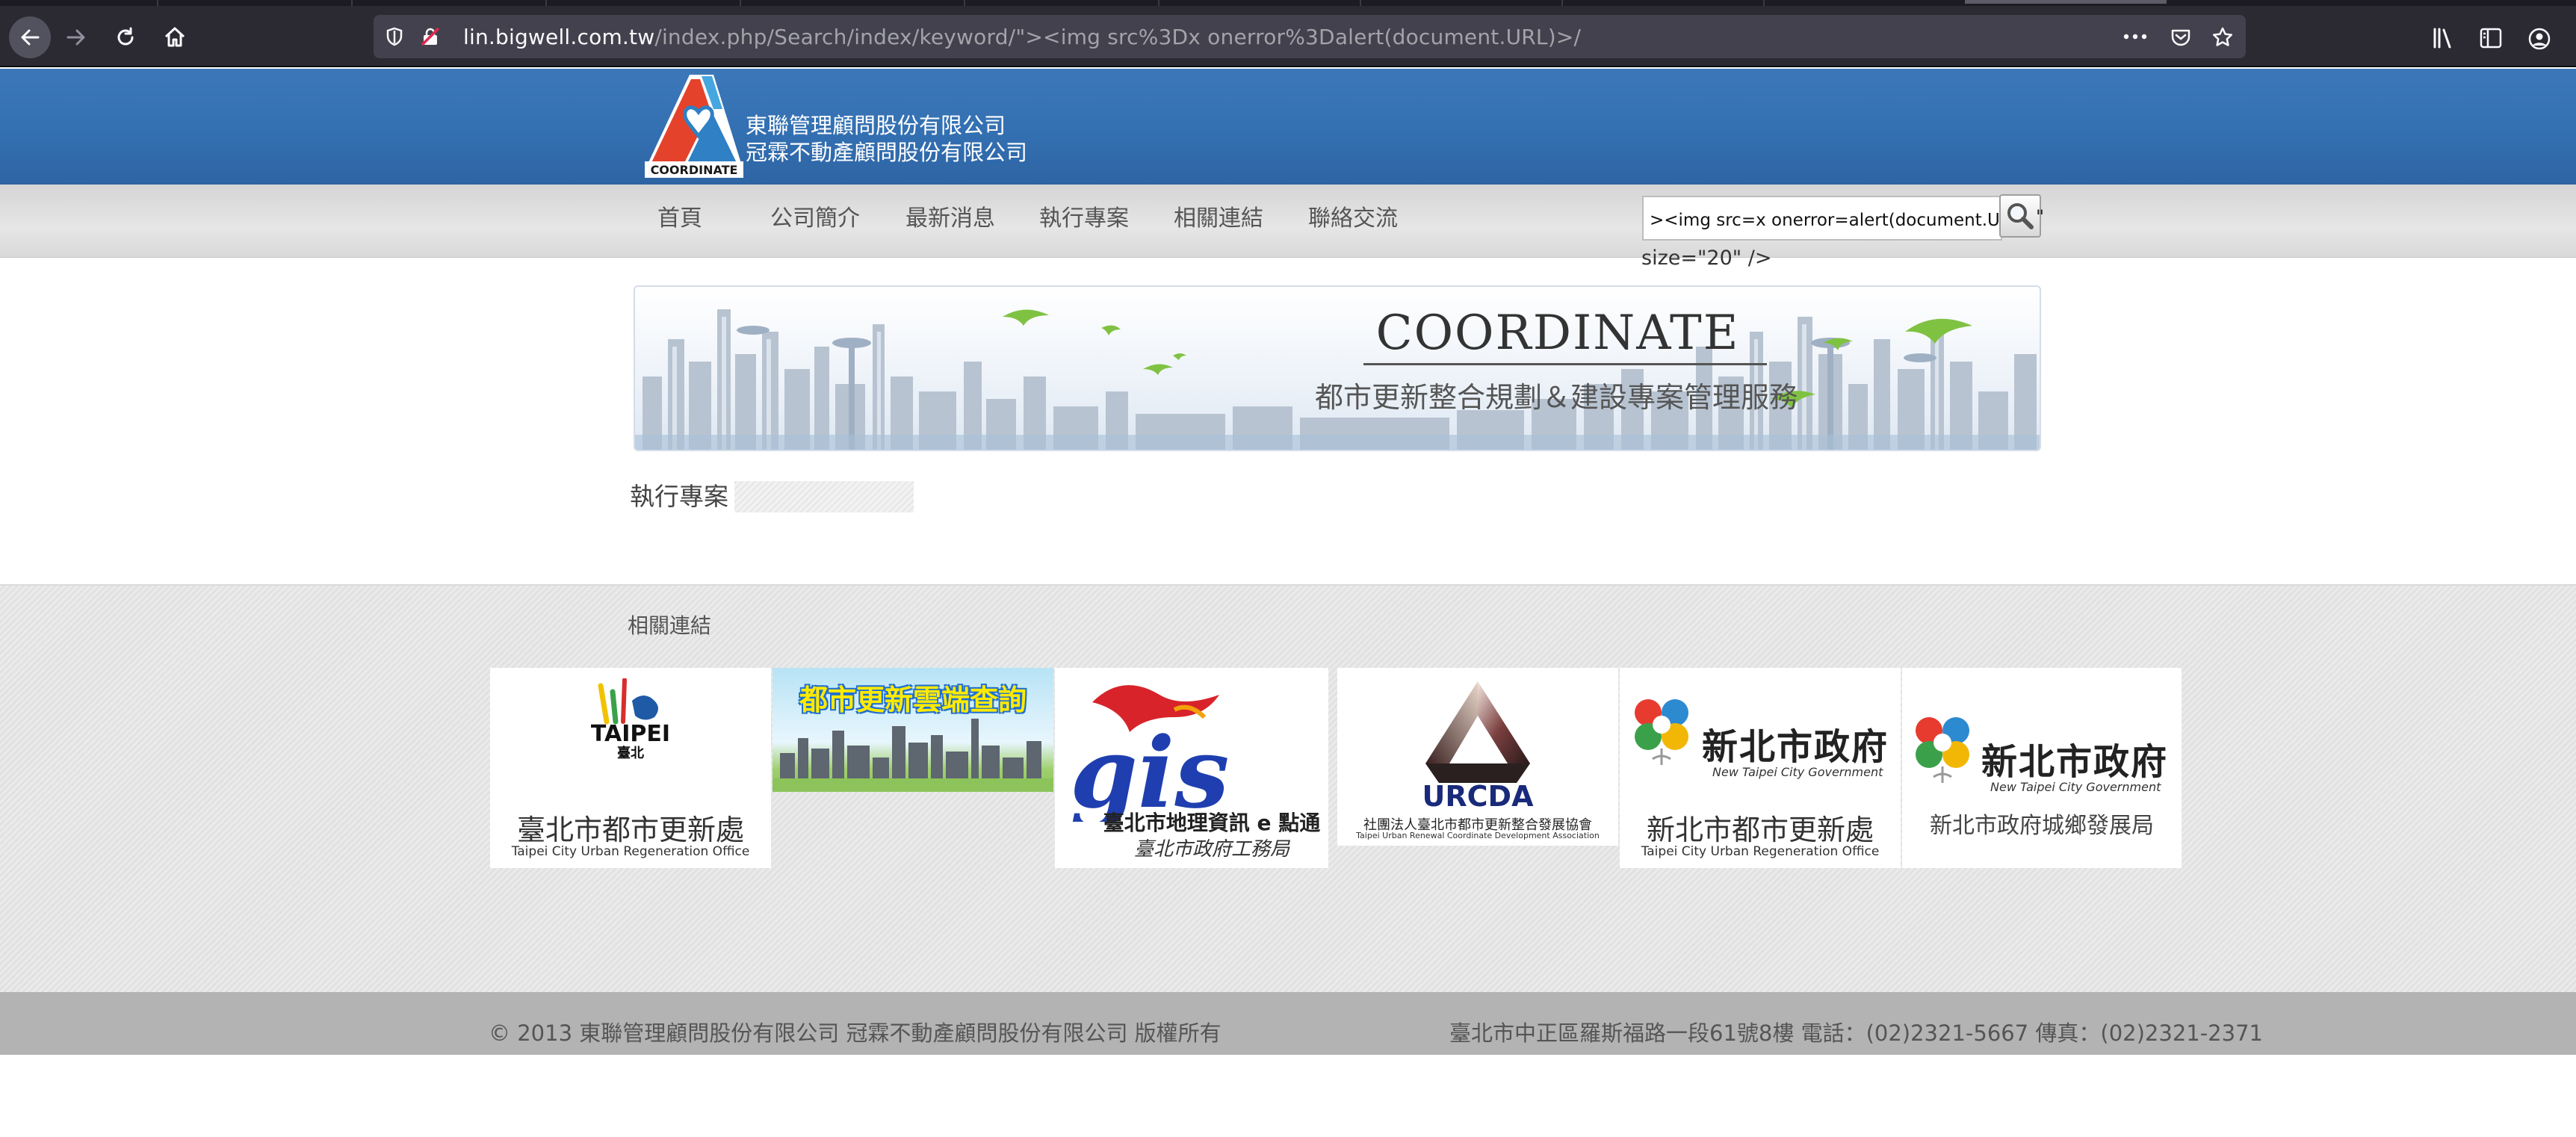 This screenshot has height=1137, width=2576. I want to click on nav-about: 公司簡介, so click(815, 219).